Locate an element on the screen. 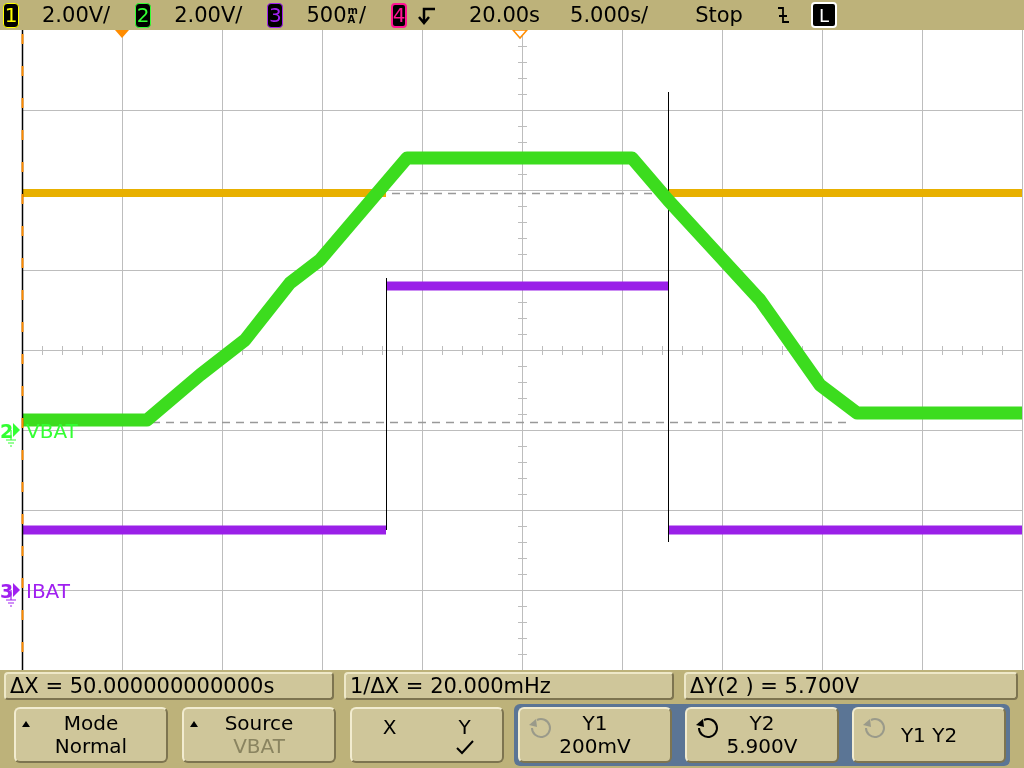  softkey: Mode Normal is located at coordinates (91, 735).